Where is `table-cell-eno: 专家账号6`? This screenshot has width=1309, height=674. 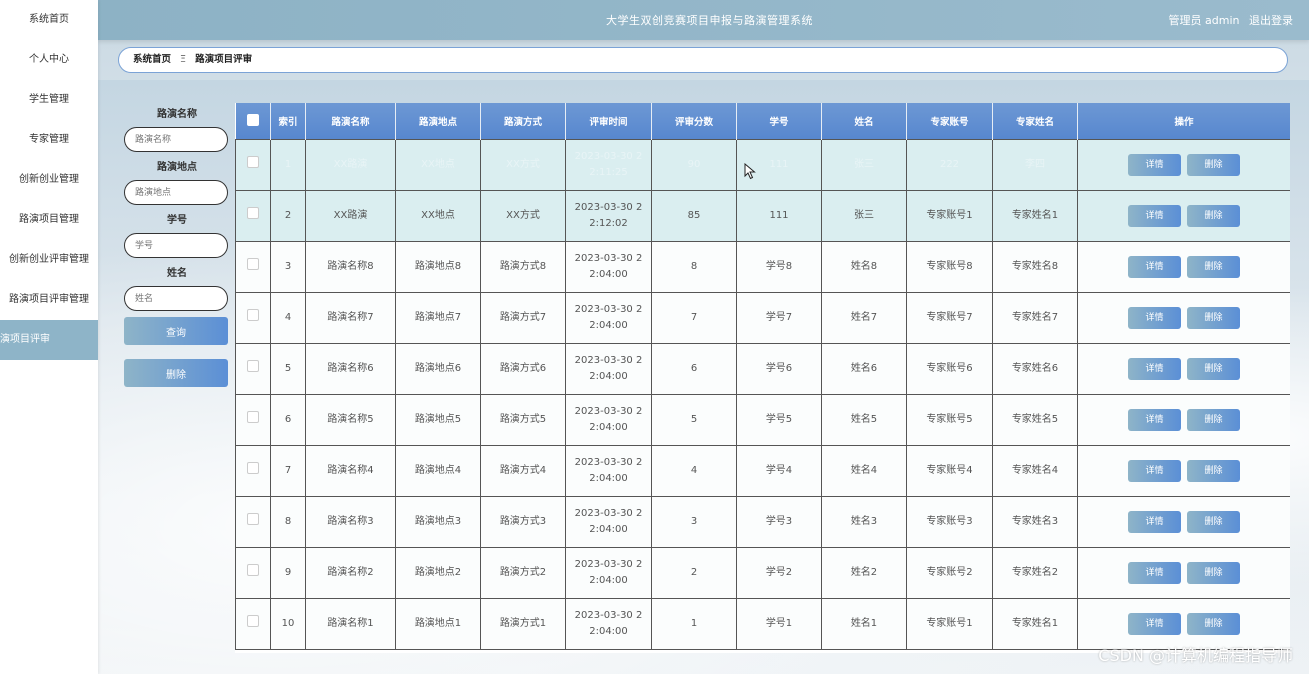
table-cell-eno: 专家账号6 is located at coordinates (949, 369).